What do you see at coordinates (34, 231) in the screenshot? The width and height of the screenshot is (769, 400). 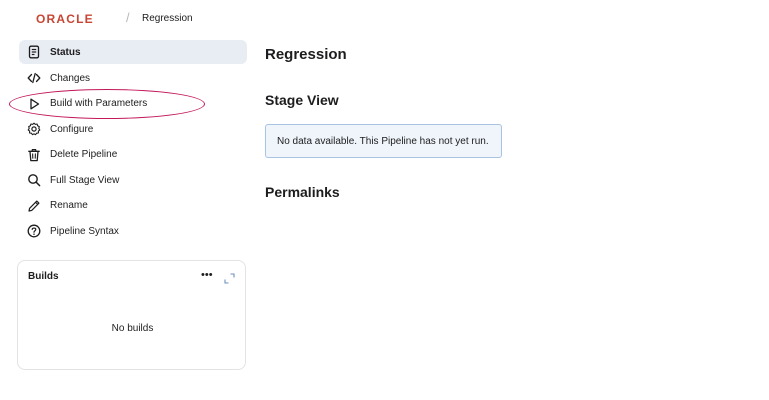 I see `help-icon` at bounding box center [34, 231].